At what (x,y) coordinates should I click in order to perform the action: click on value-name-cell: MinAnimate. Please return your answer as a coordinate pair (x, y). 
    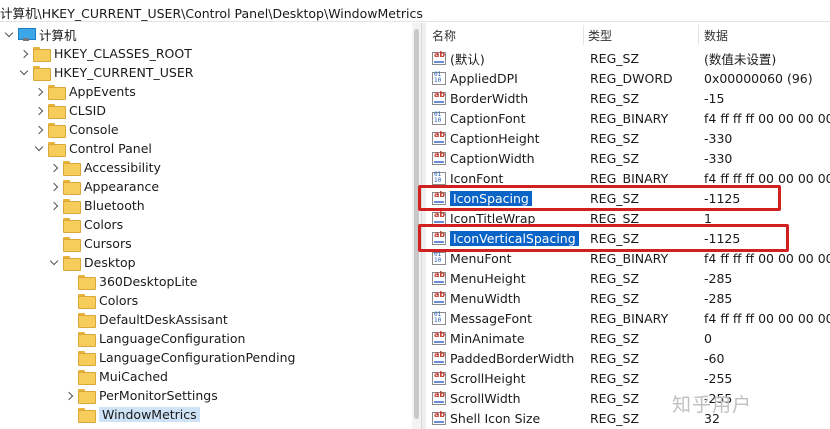
    Looking at the image, I should click on (509, 338).